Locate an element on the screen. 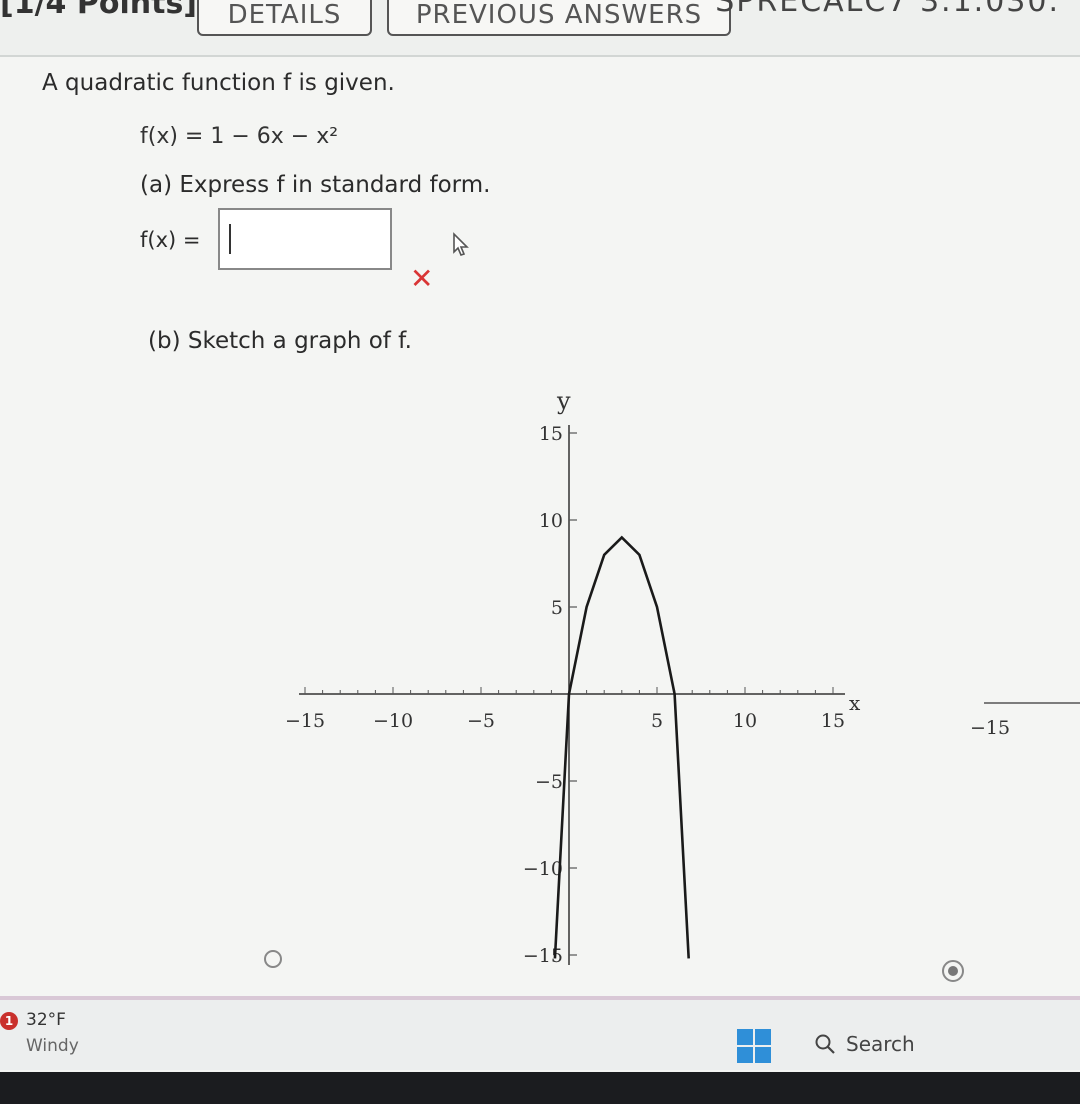  y-tick-label: −10 is located at coordinates (543, 869).